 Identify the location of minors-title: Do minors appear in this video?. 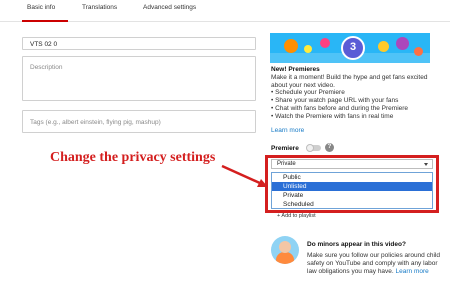
(356, 244).